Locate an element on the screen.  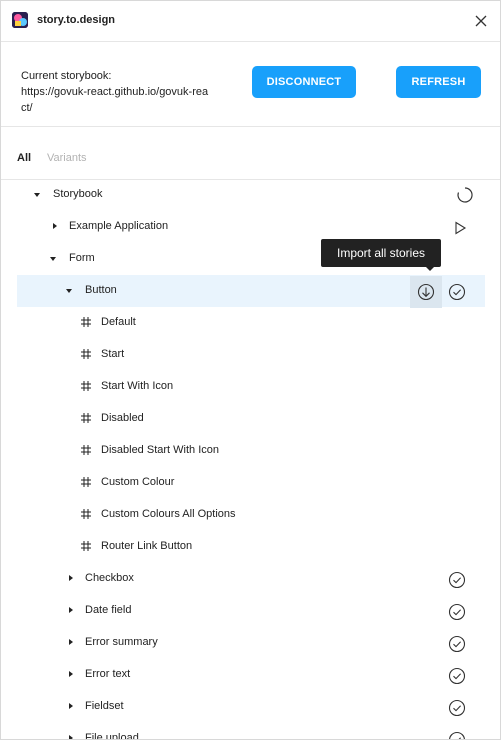
story-label: Start is located at coordinates (113, 354).